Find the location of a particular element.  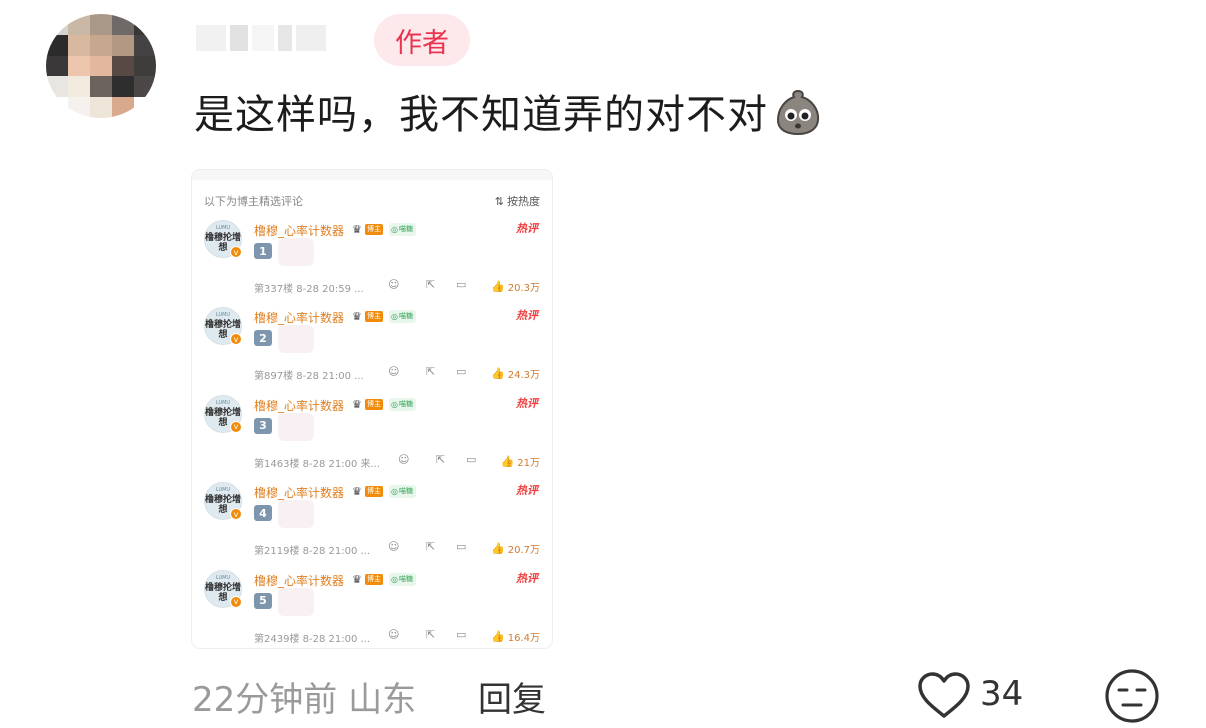

number-emoji: 5 is located at coordinates (263, 600).